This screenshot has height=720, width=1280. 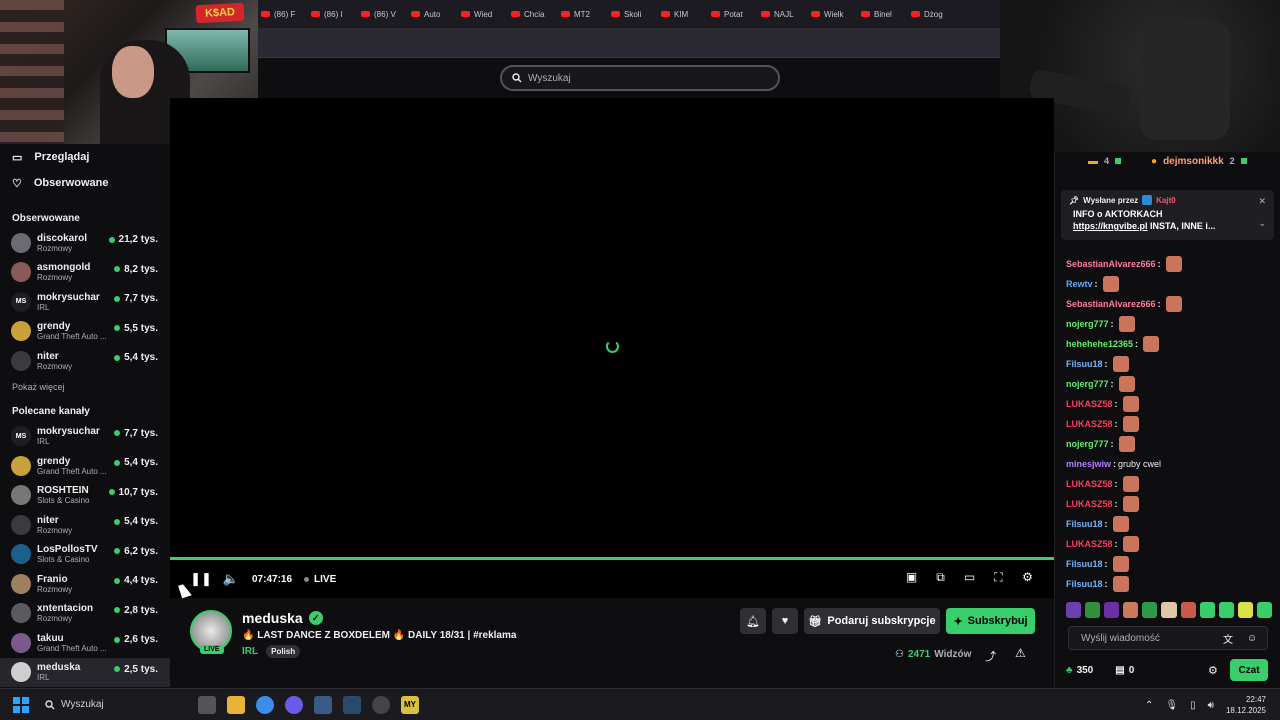 I want to click on browser-tab: MT2, so click(x=580, y=14).